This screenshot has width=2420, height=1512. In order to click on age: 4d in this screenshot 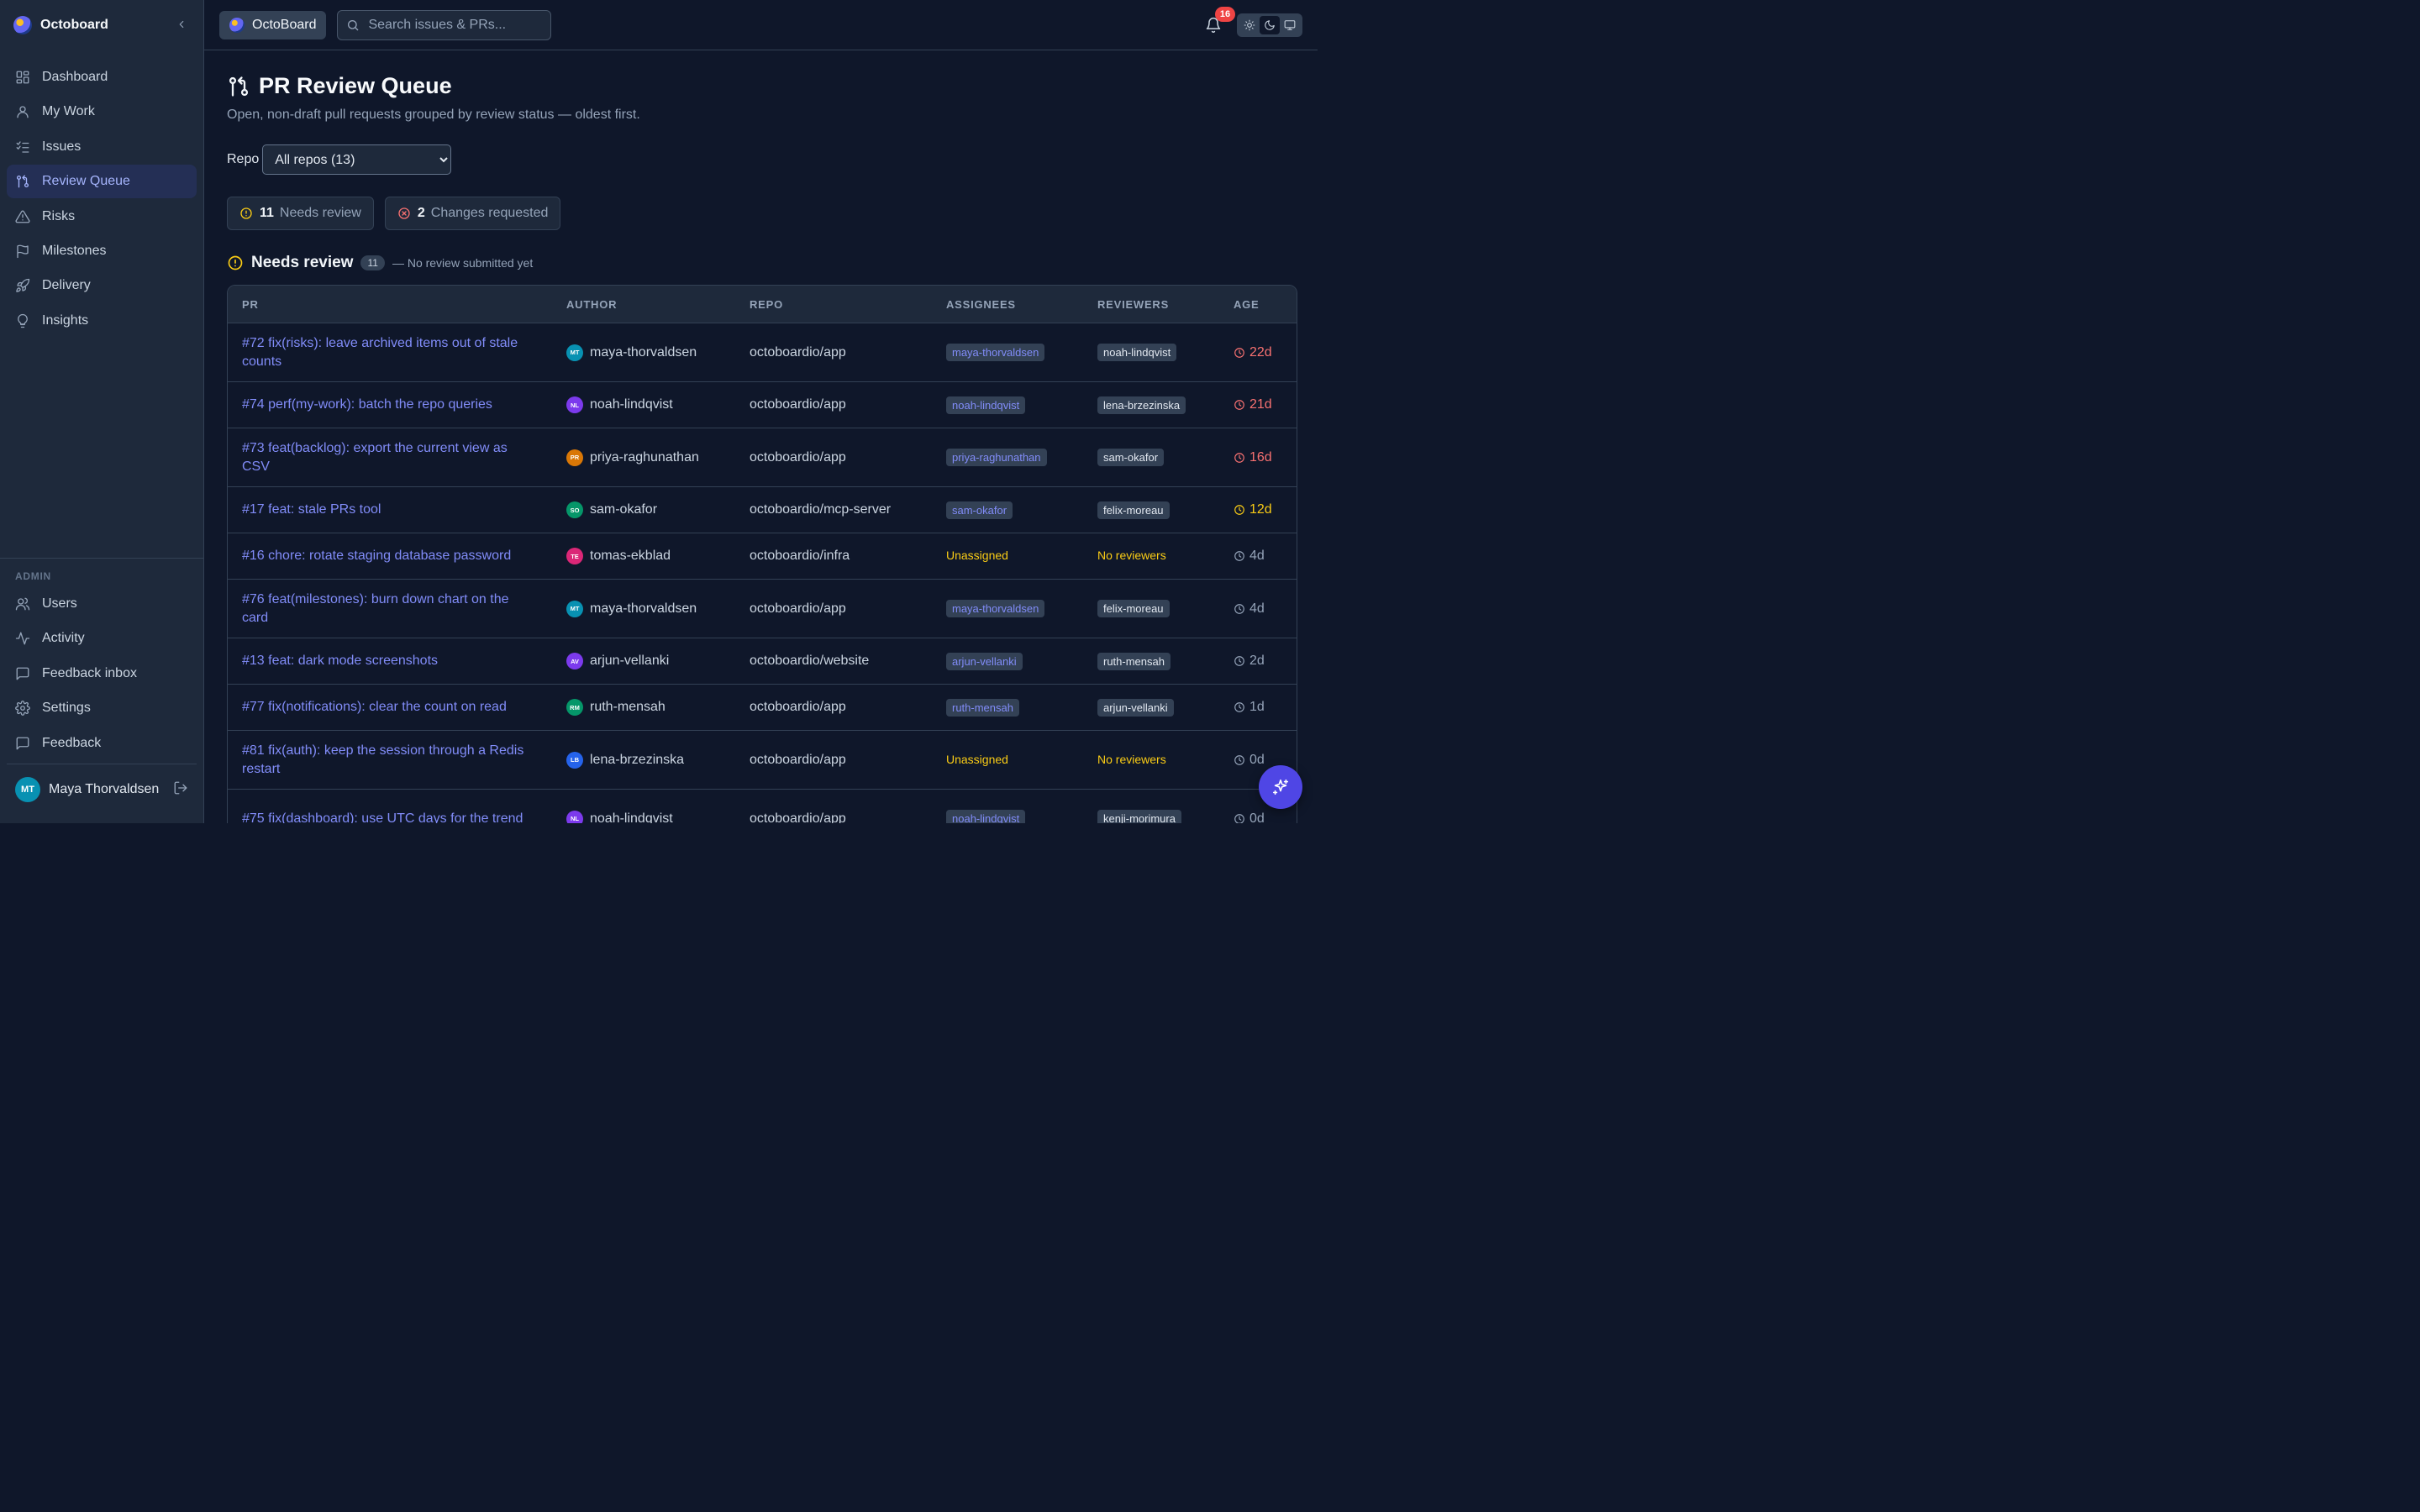, I will do `click(1258, 609)`.